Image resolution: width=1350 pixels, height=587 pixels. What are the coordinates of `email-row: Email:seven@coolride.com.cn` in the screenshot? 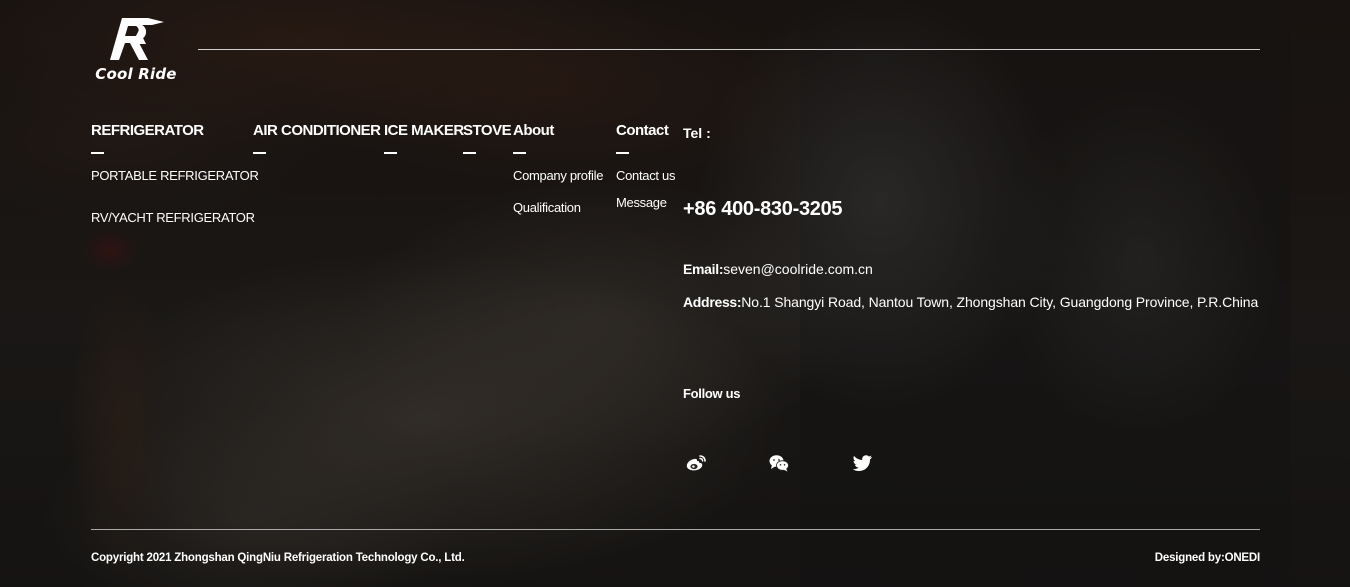 It's located at (778, 269).